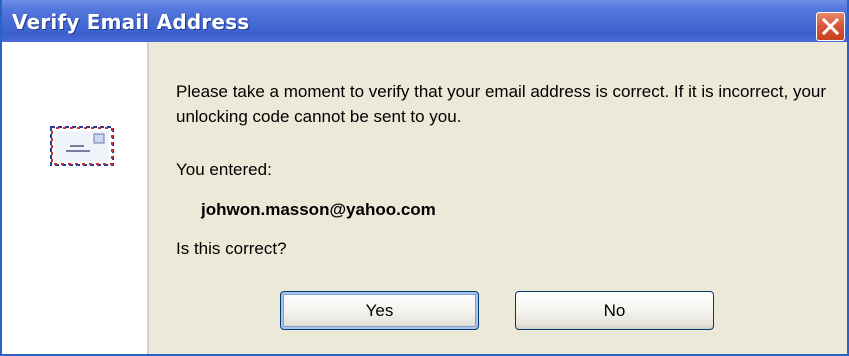  What do you see at coordinates (131, 22) in the screenshot?
I see `window-title: Verify Email Address` at bounding box center [131, 22].